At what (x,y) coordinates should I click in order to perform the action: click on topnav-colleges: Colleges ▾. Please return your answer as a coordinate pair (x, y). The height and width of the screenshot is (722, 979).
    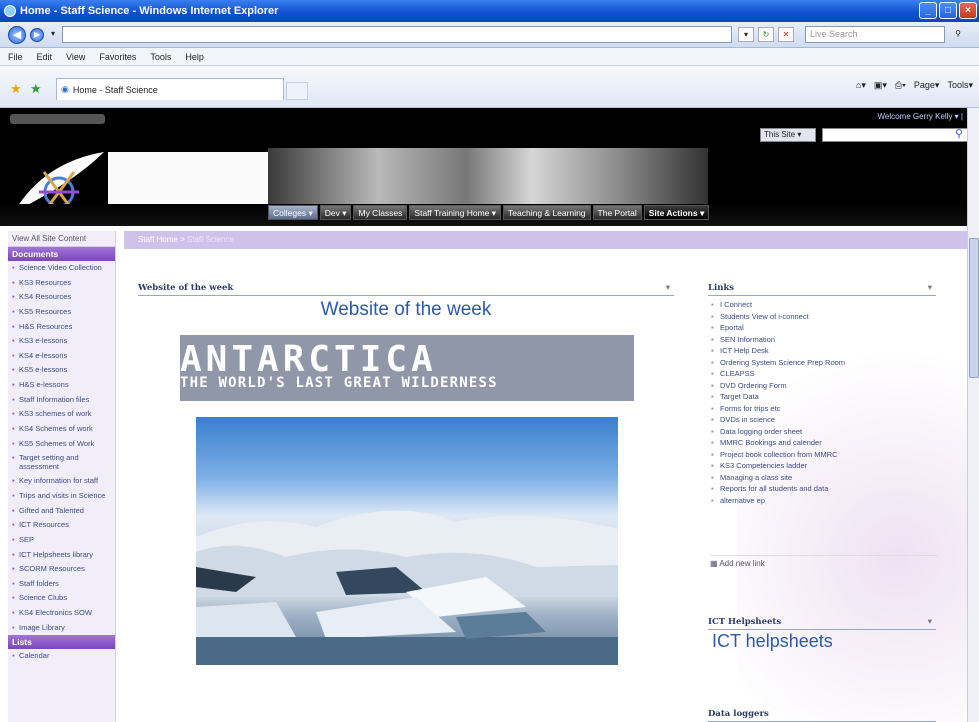
    Looking at the image, I should click on (293, 212).